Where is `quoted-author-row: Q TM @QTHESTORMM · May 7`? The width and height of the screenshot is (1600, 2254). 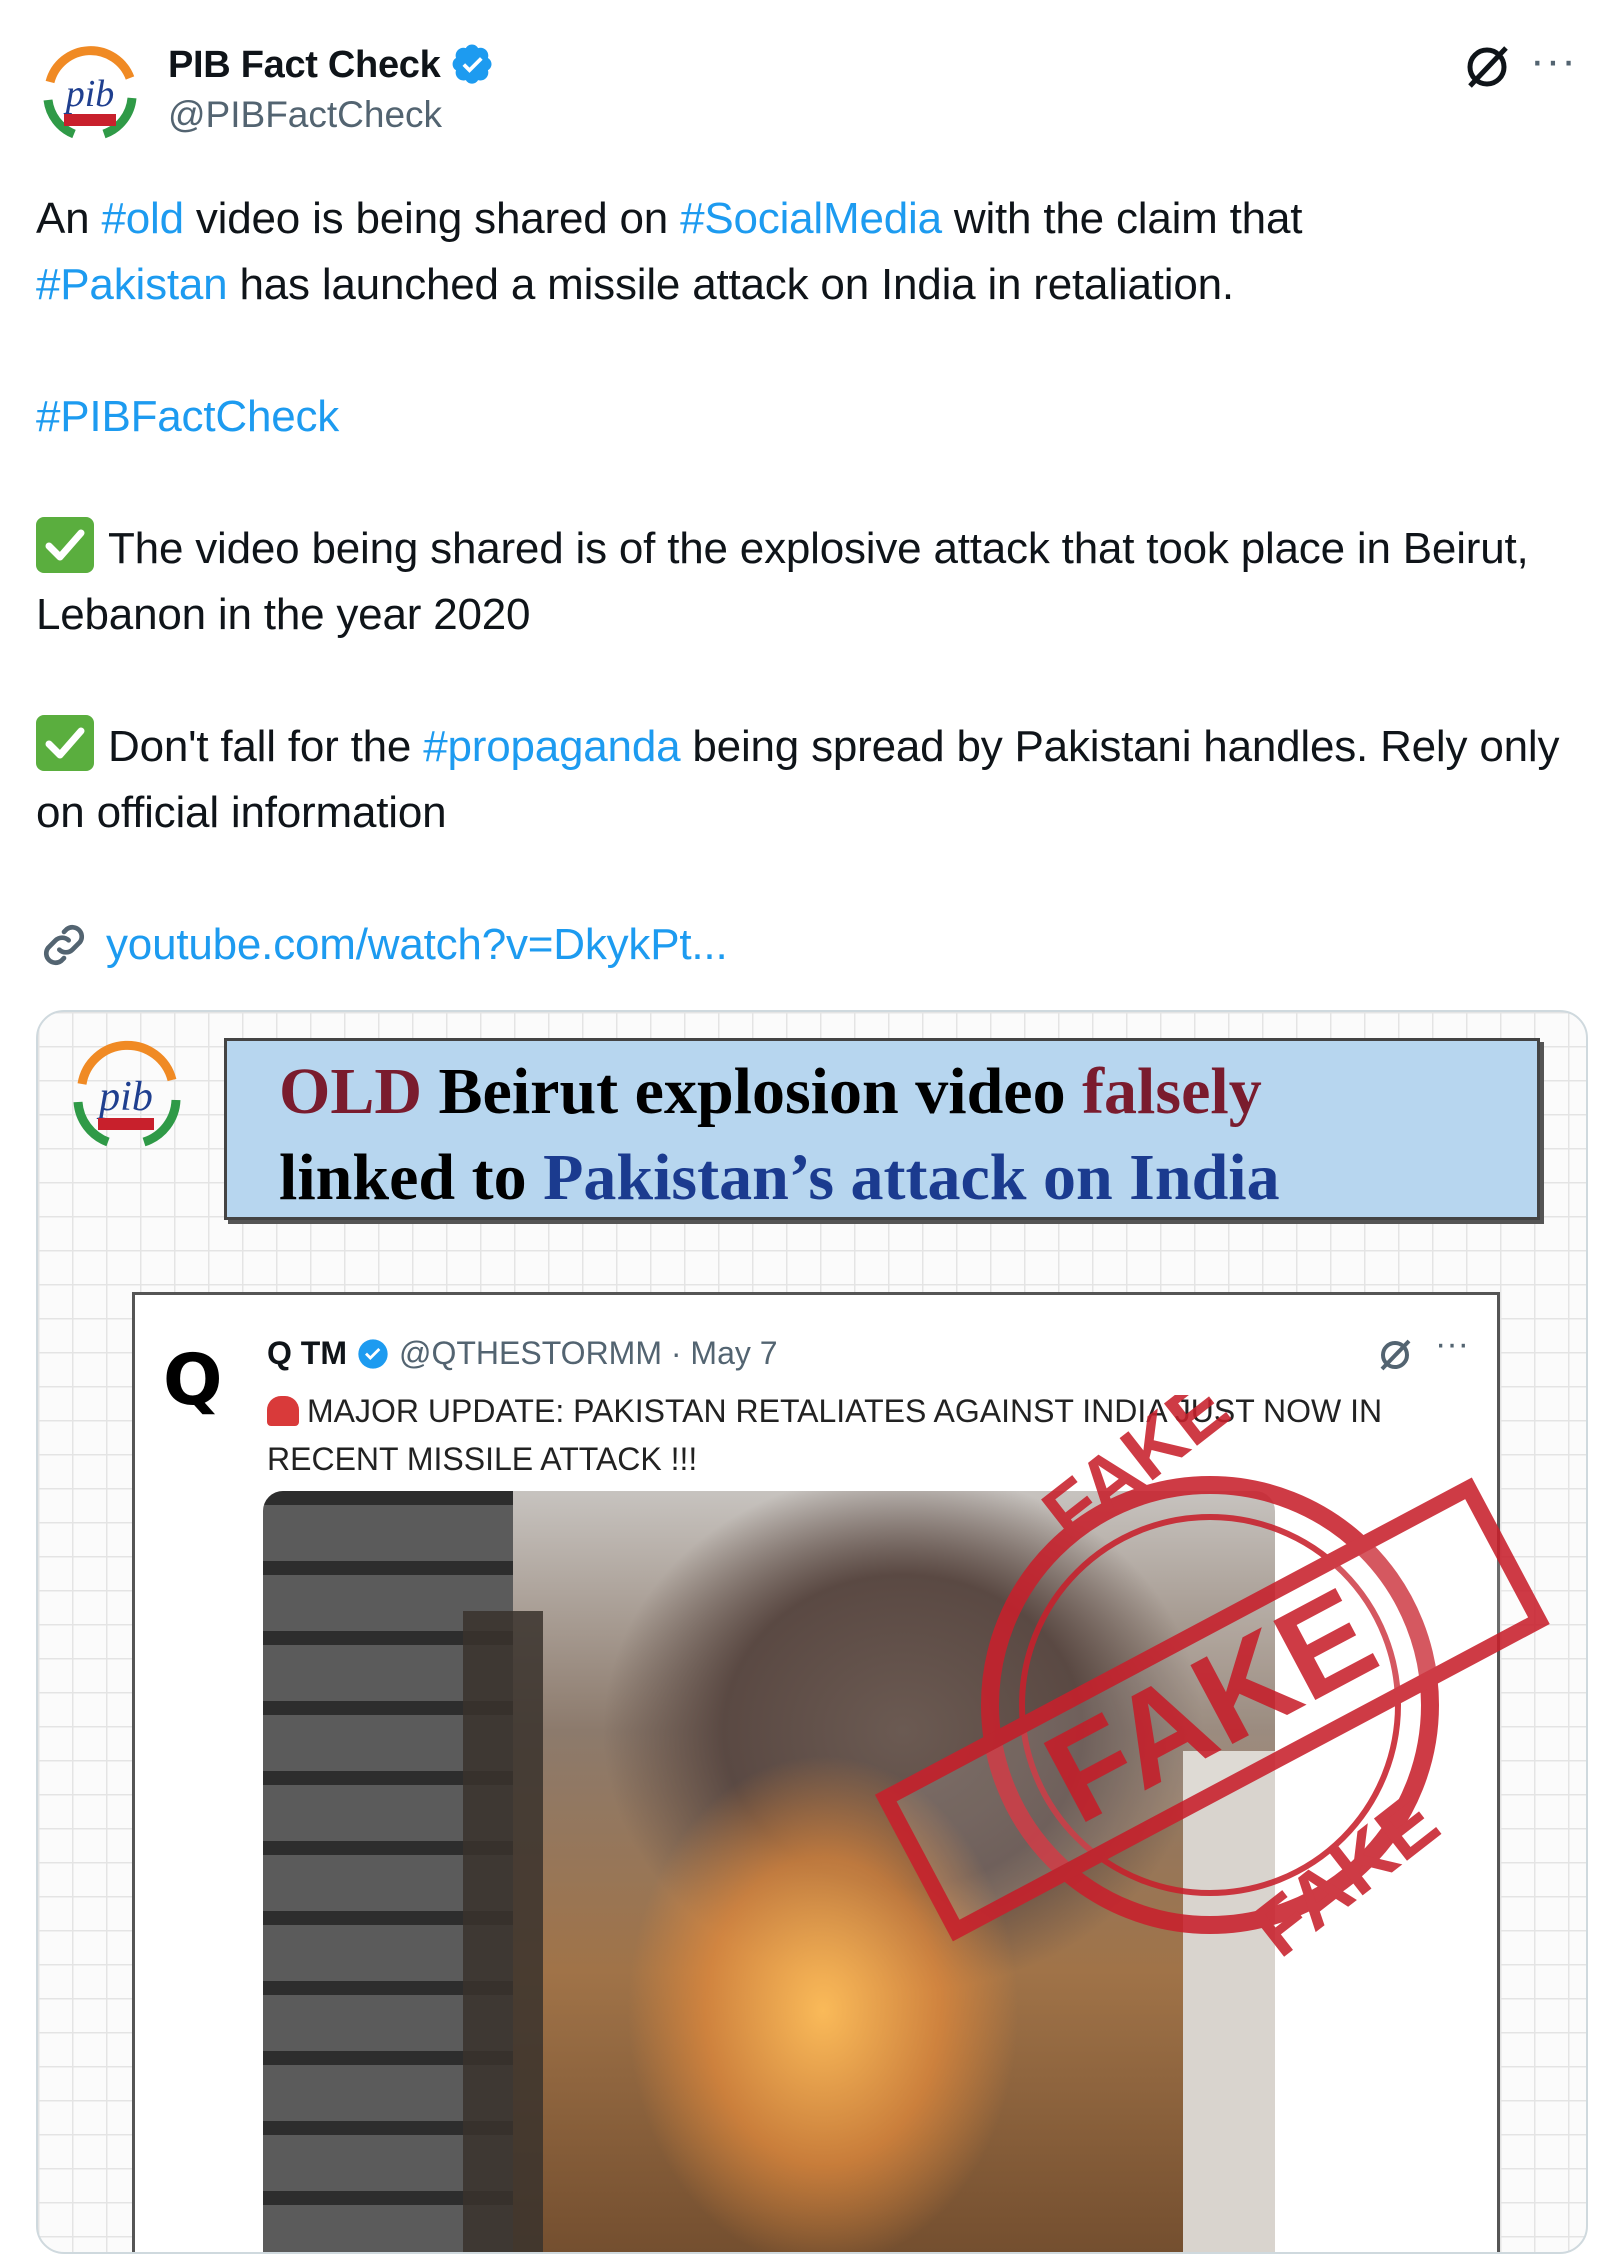
quoted-author-row: Q TM @QTHESTORMM · May 7 is located at coordinates (522, 1353).